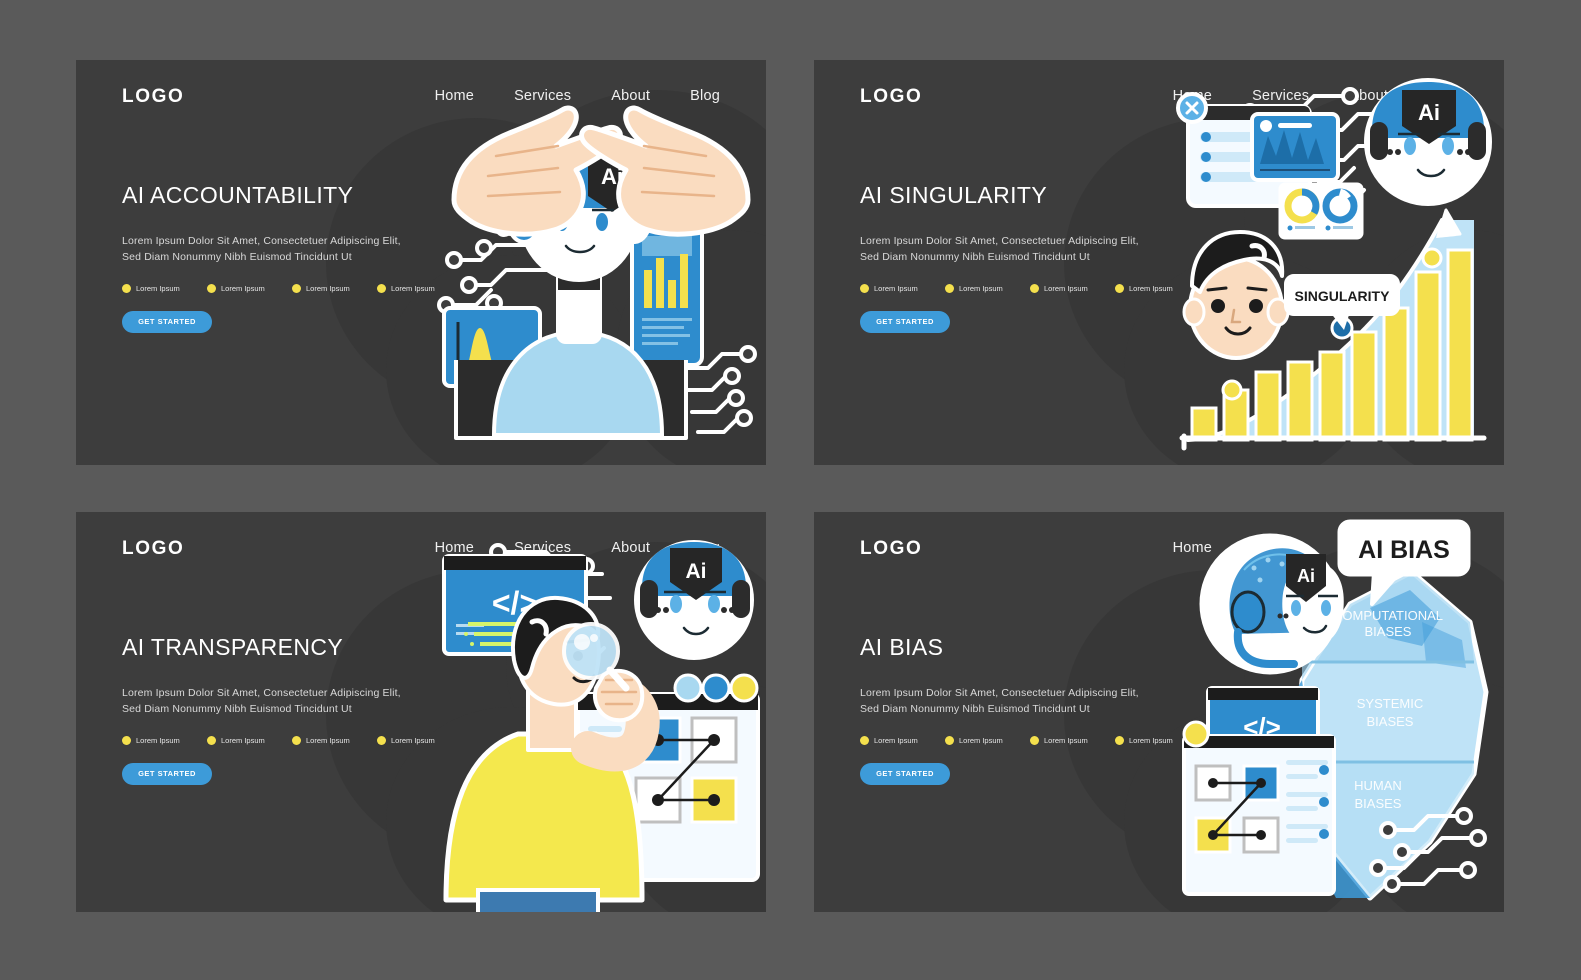  What do you see at coordinates (1378, 785) in the screenshot?
I see `iceberg-layer-label: HUMAN` at bounding box center [1378, 785].